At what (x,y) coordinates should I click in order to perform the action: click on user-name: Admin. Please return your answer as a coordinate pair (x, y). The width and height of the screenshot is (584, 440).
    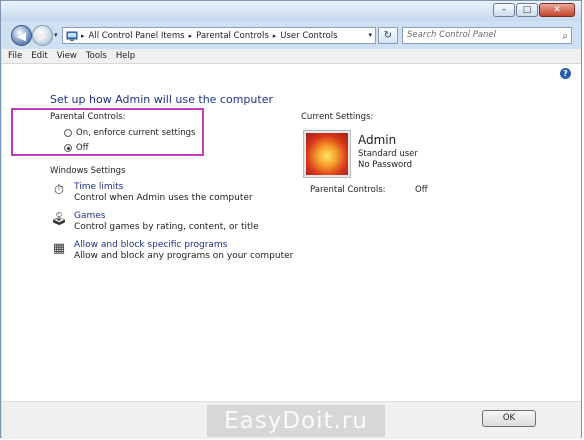
    Looking at the image, I should click on (377, 140).